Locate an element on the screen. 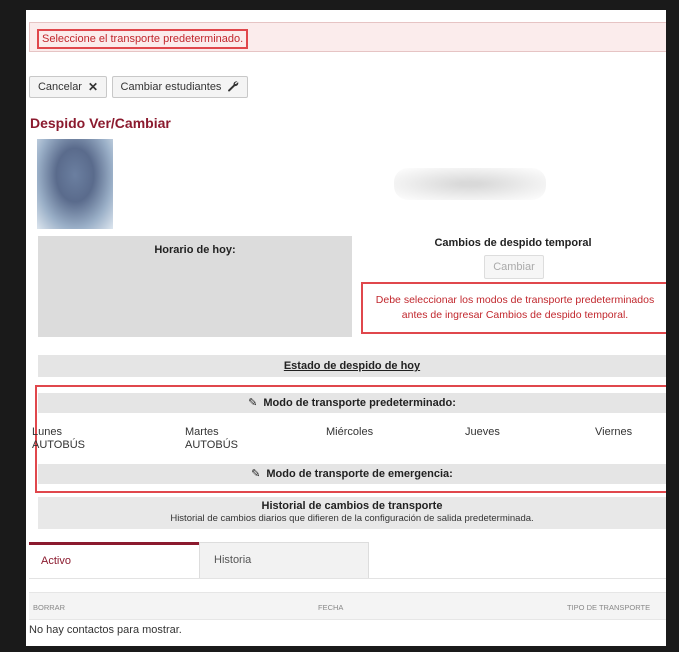 The image size is (679, 652). today-status-bar: Estado de despido de hoy is located at coordinates (352, 366).